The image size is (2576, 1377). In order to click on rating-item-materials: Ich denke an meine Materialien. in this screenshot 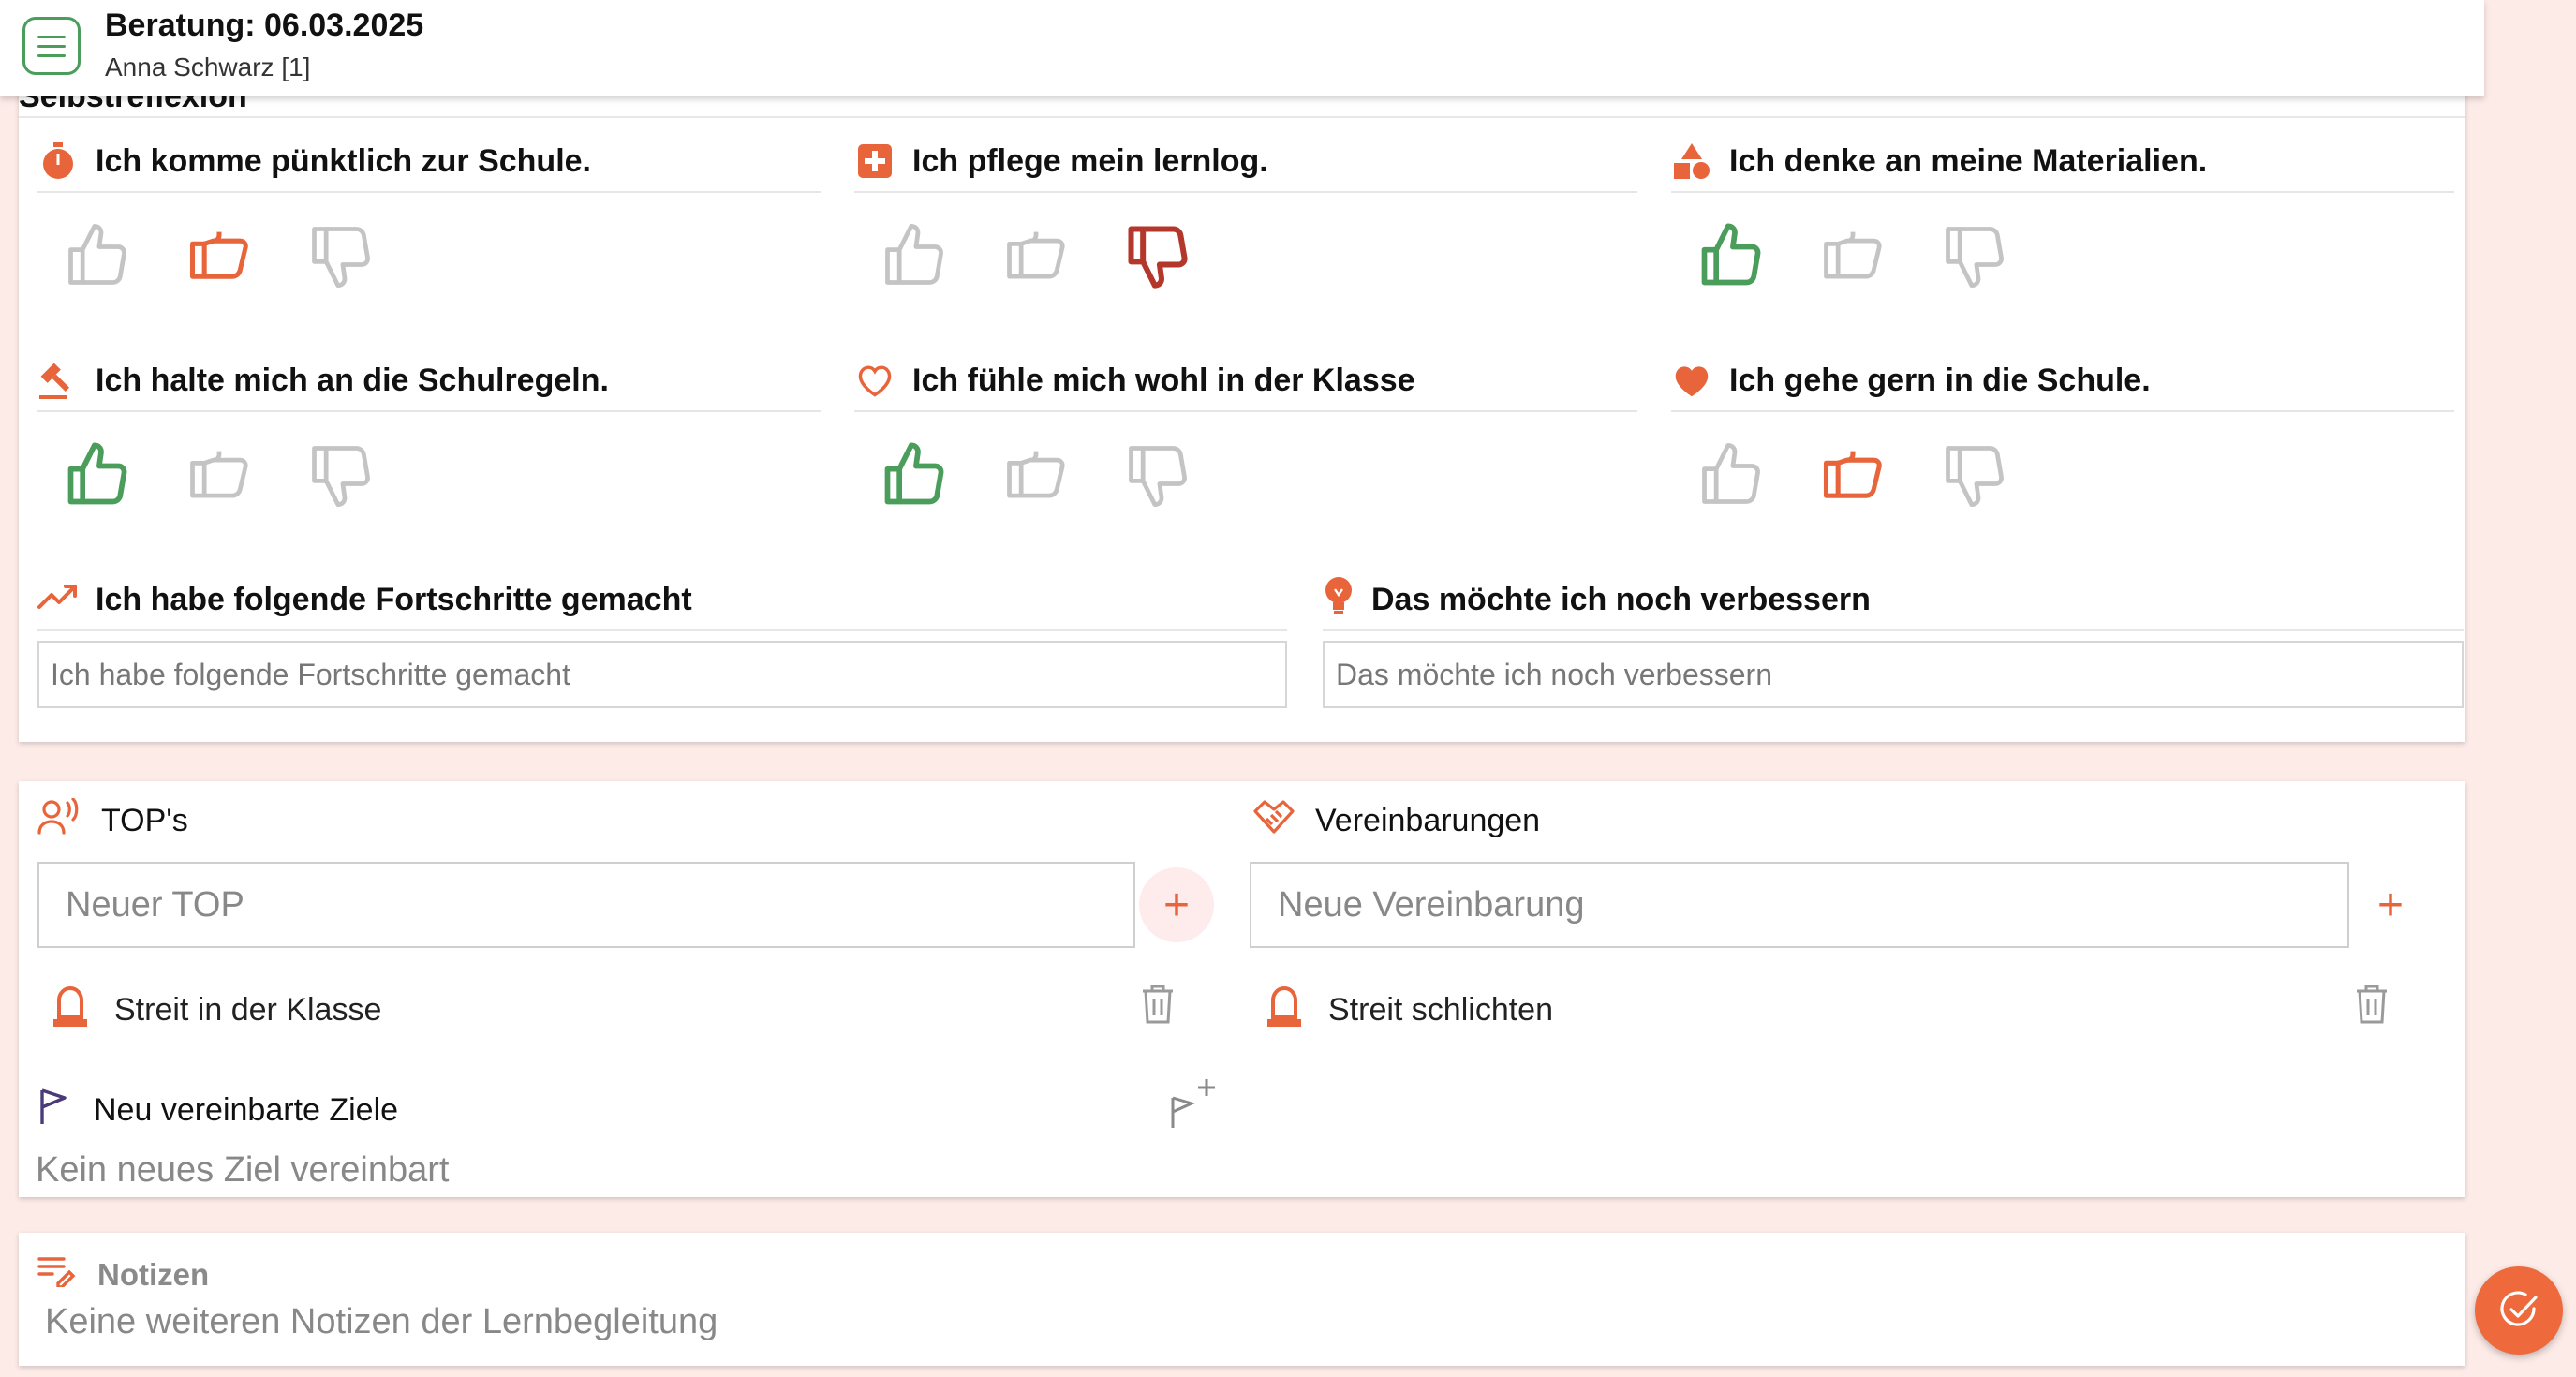, I will do `click(2062, 213)`.